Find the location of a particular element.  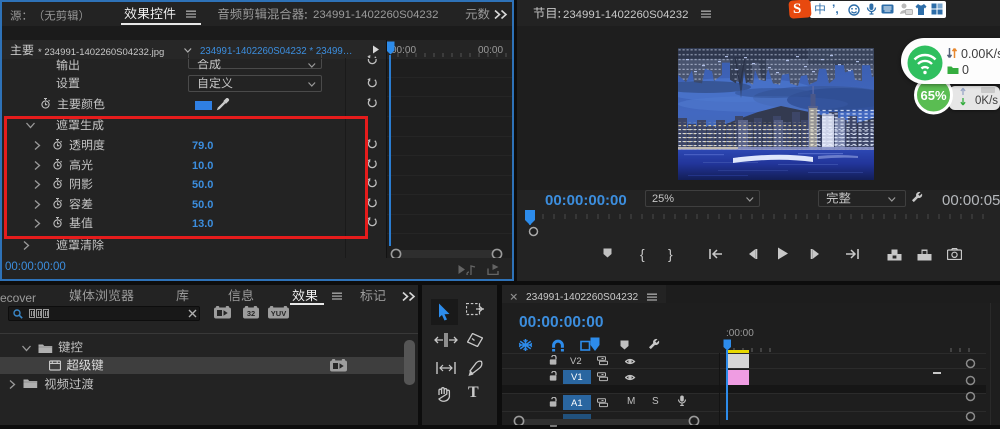

svg-text: YUV is located at coordinates (278, 313).